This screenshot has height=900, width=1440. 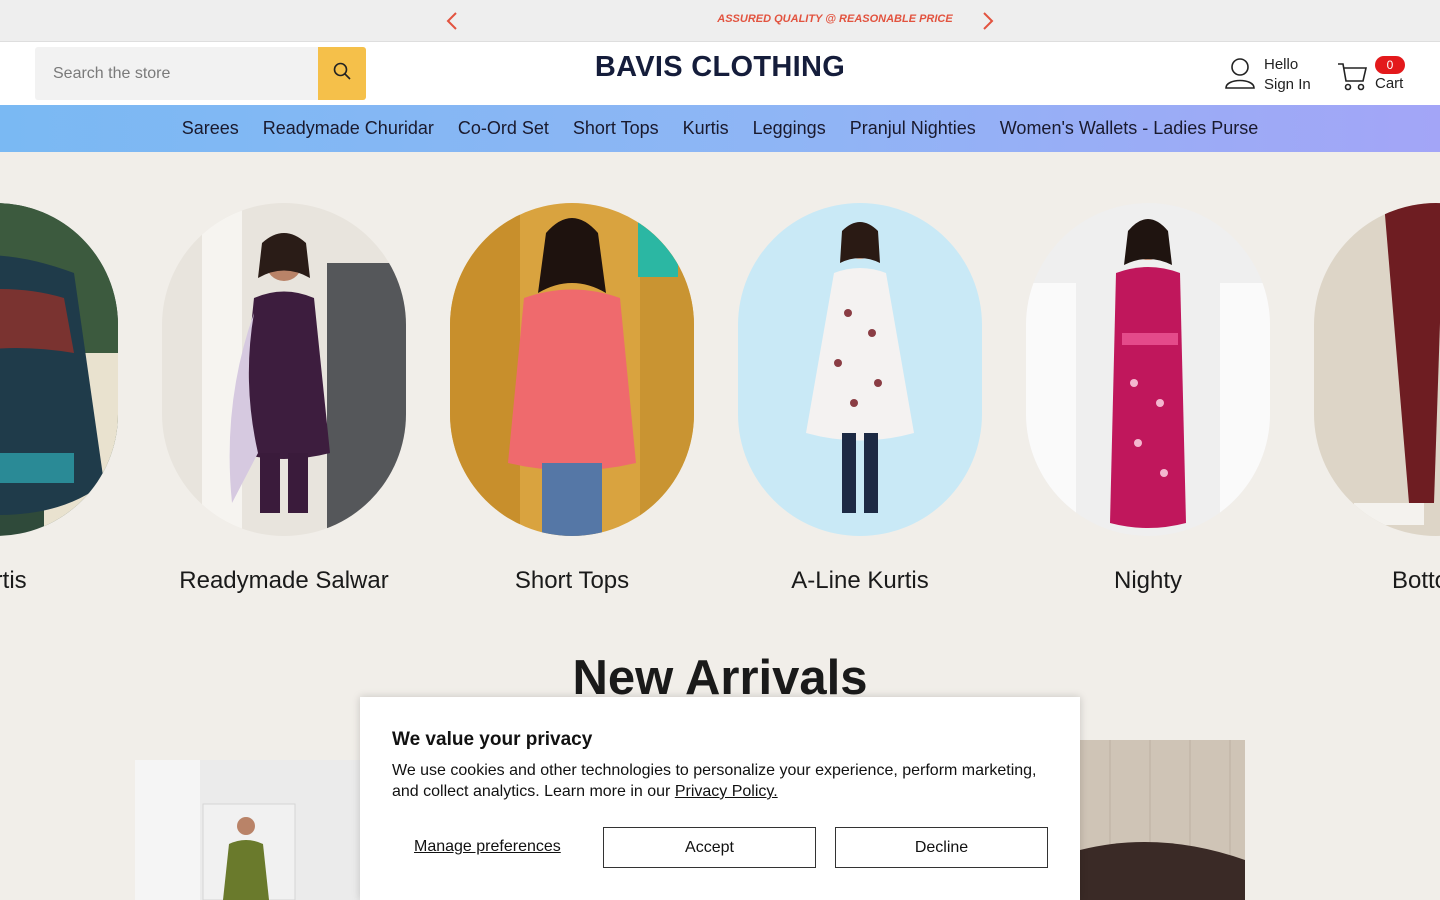 I want to click on privacy-policy-link: Privacy Policy., so click(x=726, y=791).